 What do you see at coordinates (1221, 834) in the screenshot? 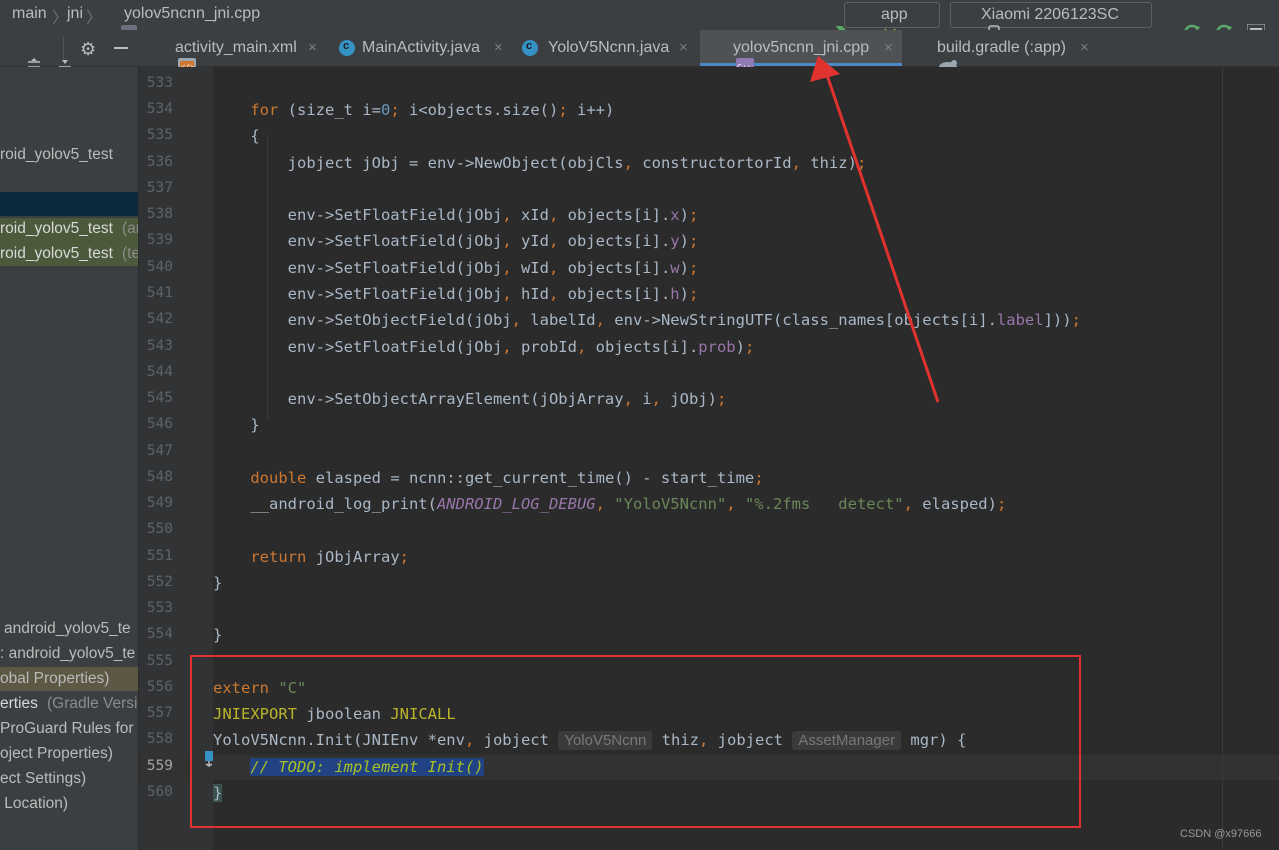
I see `watermark: CSDN @x97666` at bounding box center [1221, 834].